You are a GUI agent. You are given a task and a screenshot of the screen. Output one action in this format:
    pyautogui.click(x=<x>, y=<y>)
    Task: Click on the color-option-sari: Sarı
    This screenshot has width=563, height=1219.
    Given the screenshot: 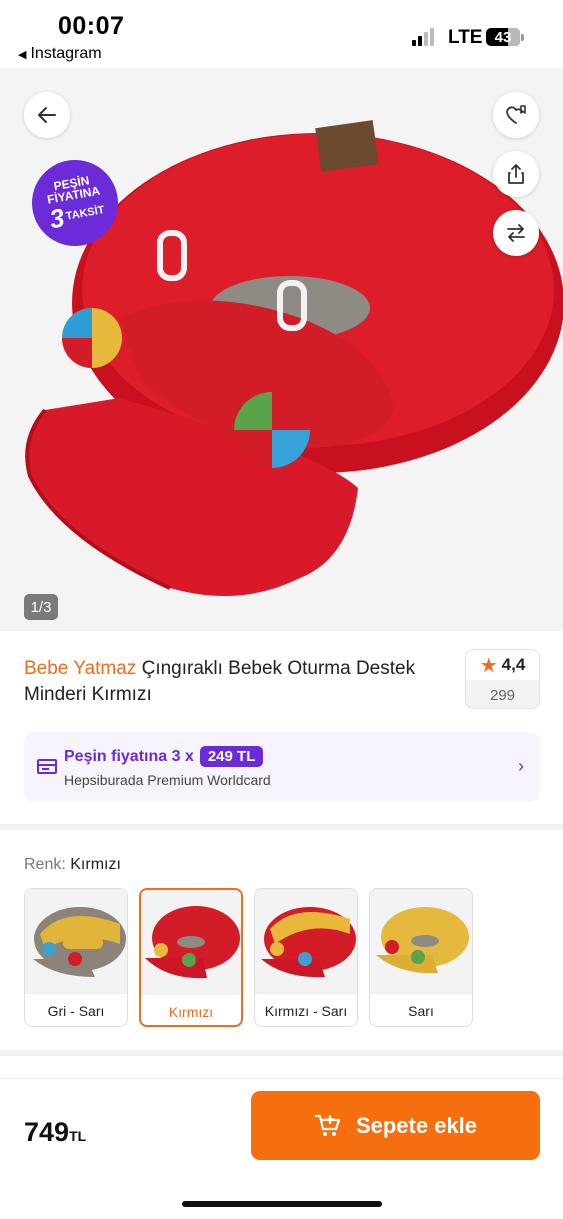 What is the action you would take?
    pyautogui.click(x=421, y=957)
    